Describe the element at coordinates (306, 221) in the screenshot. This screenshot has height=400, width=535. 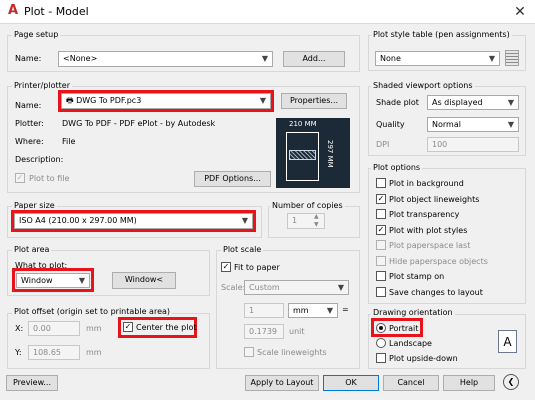
I see `copies-input: 1` at that location.